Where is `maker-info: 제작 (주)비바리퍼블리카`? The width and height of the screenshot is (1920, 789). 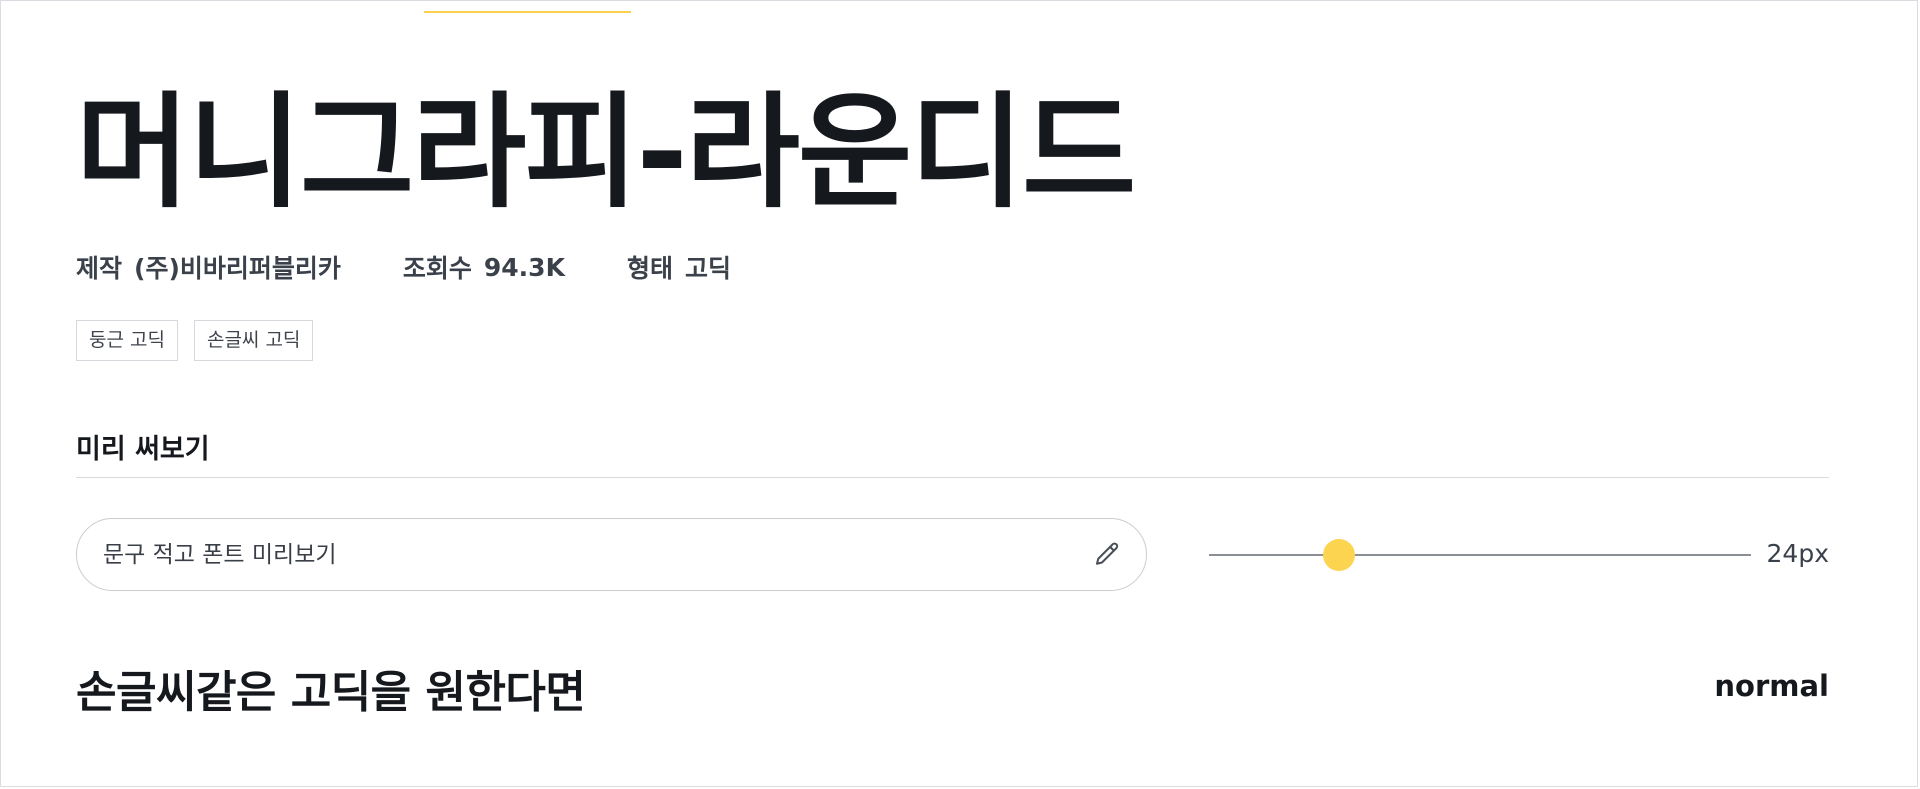 maker-info: 제작 (주)비바리퍼블리카 is located at coordinates (208, 267).